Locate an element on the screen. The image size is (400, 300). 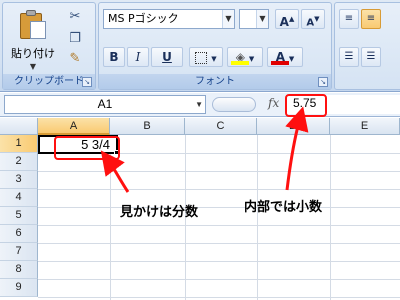
row-header-5: 5 is located at coordinates (19, 216).